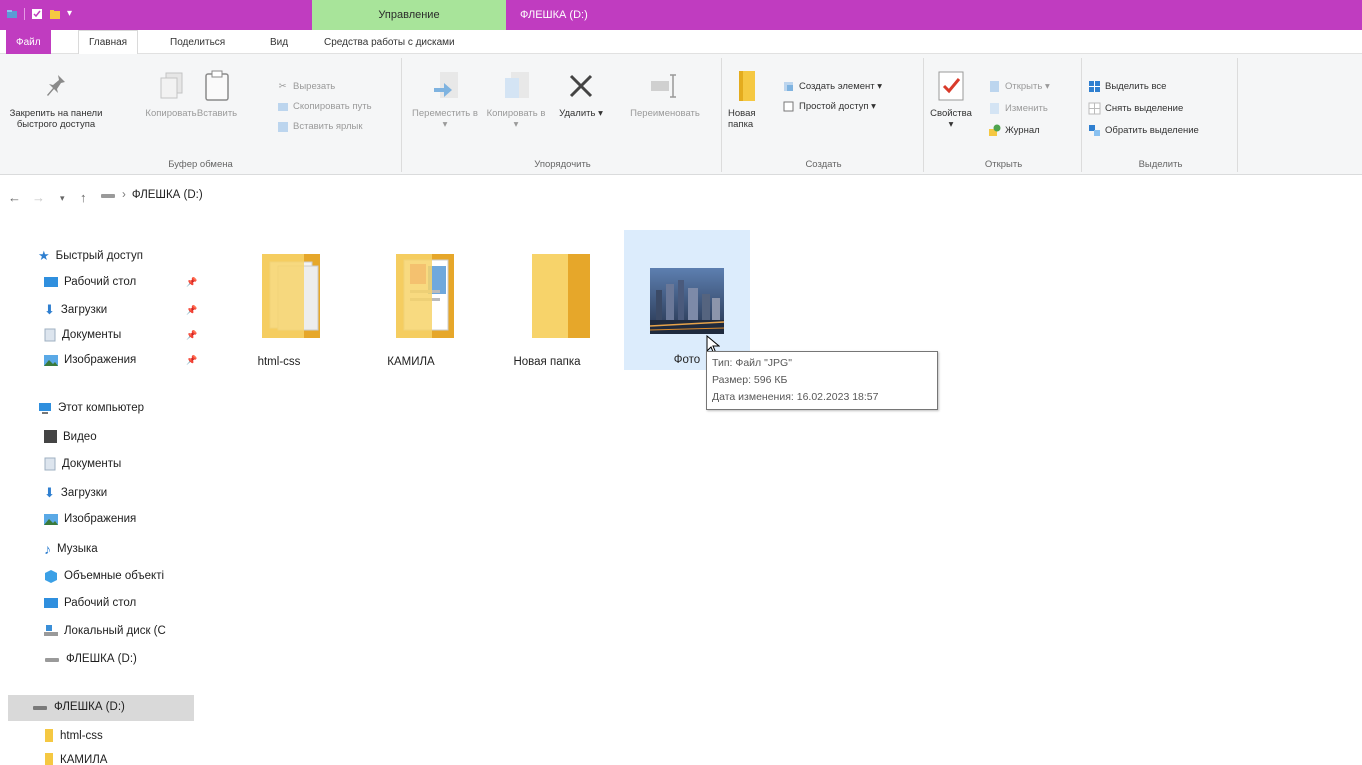 This screenshot has height=765, width=1362. Describe the element at coordinates (90, 256) in the screenshot. I see `nav-quick-access: ★ Быстрый доступ` at that location.